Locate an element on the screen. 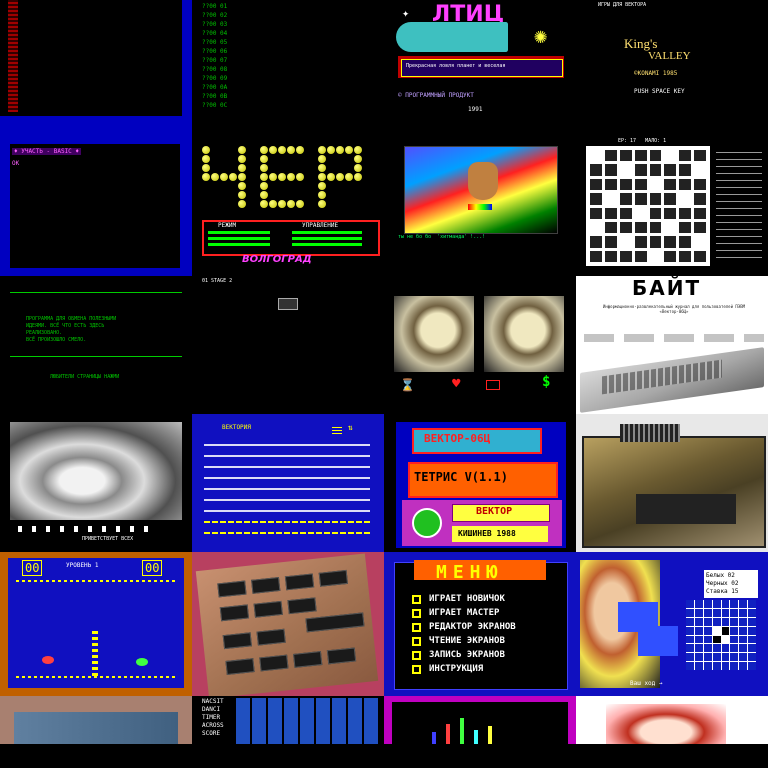  tile-level: 00 УРОВЕНЬ 1 00 is located at coordinates (96, 624).